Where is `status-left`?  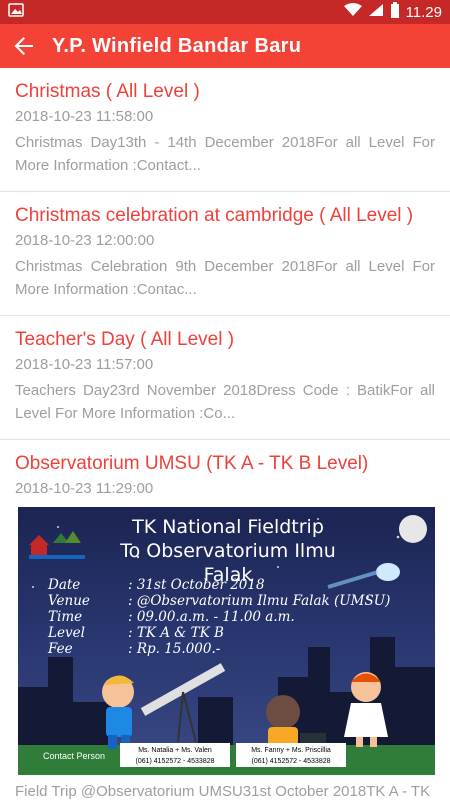
status-left is located at coordinates (16, 12).